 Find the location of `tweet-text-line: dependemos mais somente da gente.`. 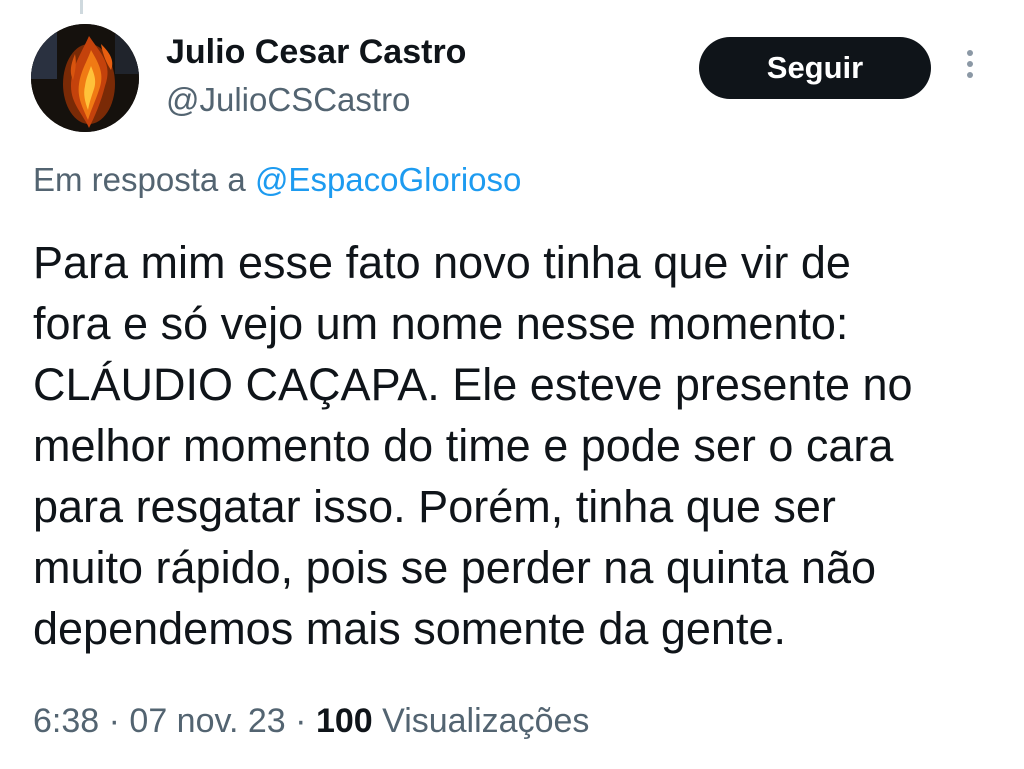

tweet-text-line: dependemos mais somente da gente. is located at coordinates (409, 628).